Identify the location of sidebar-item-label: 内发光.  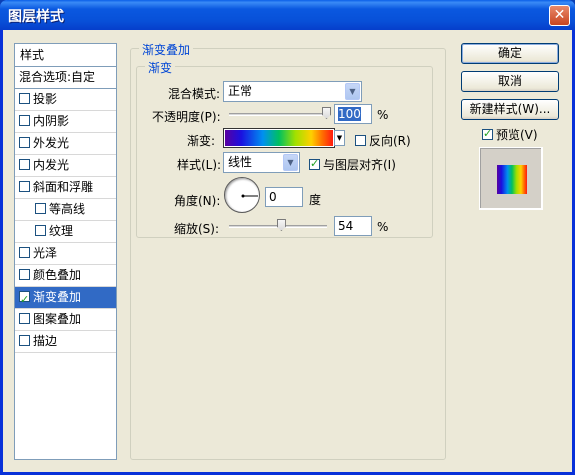
(51, 165).